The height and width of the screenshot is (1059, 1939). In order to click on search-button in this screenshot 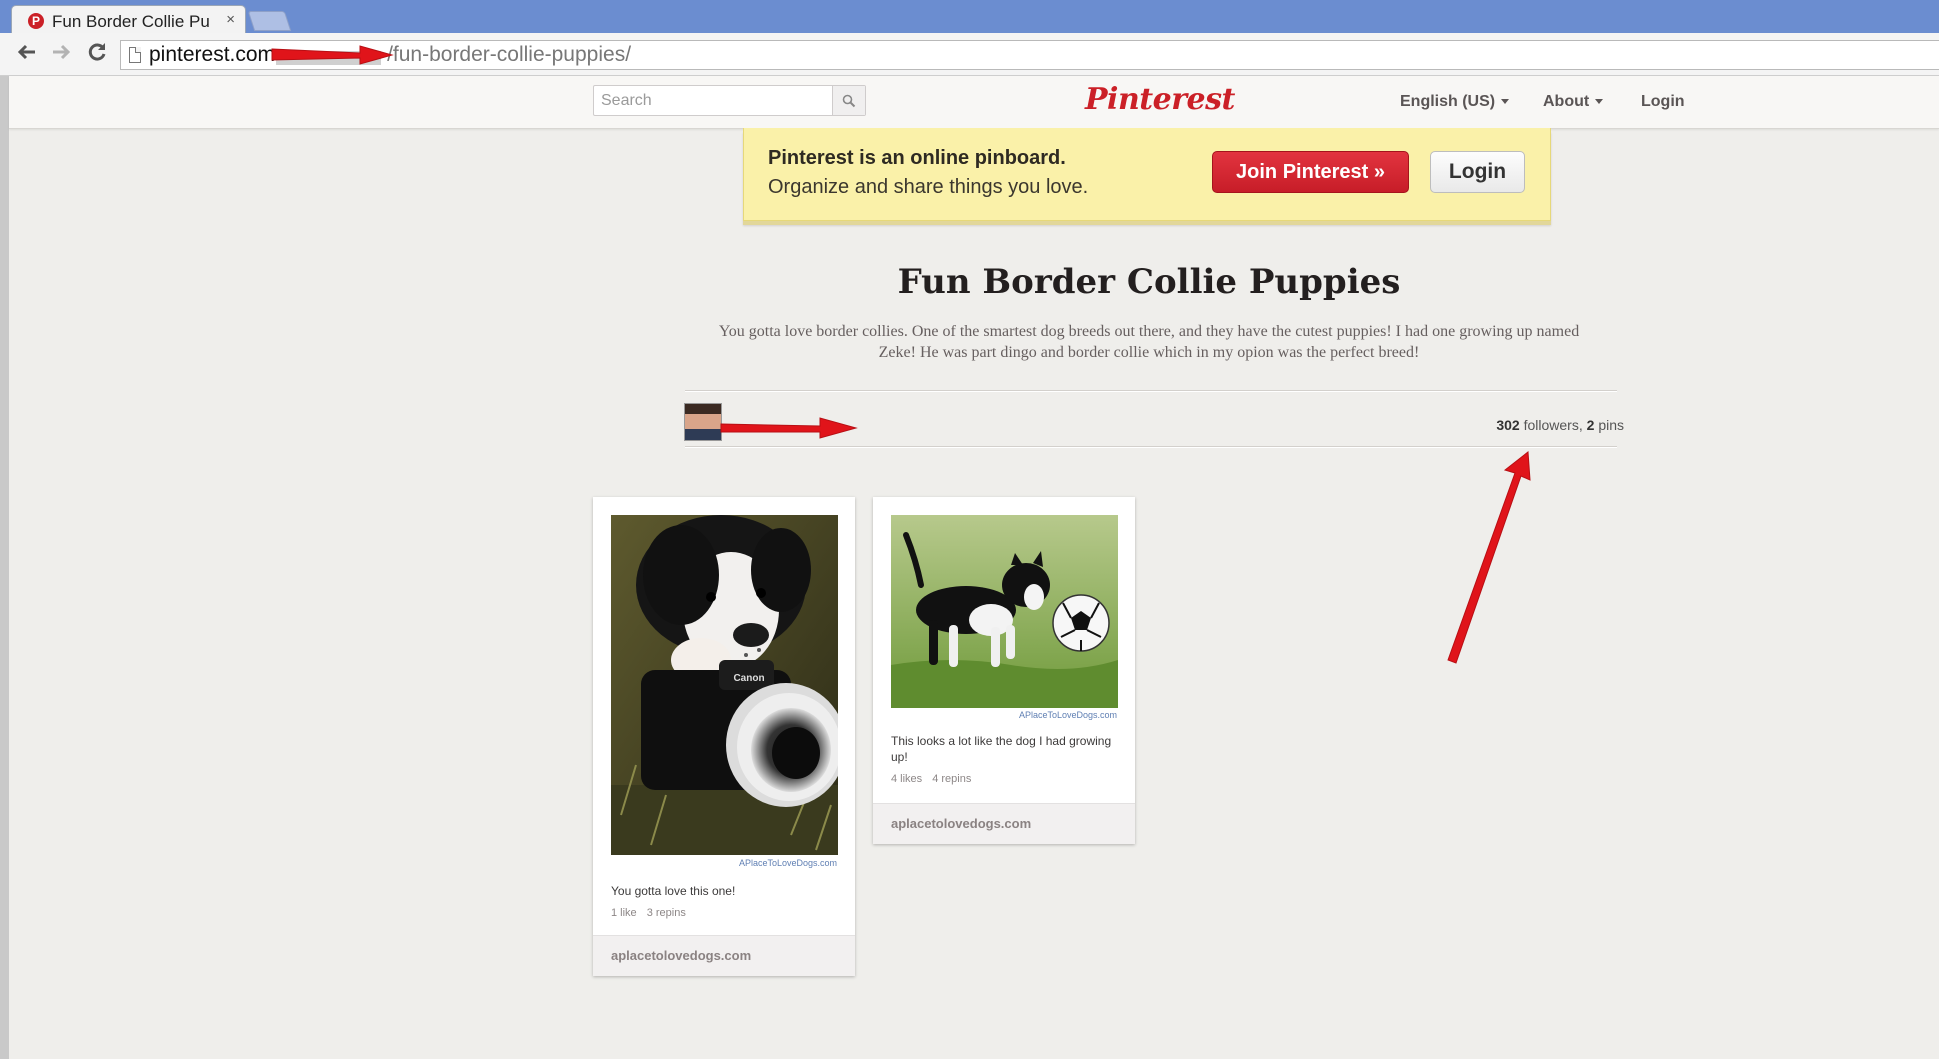, I will do `click(848, 100)`.